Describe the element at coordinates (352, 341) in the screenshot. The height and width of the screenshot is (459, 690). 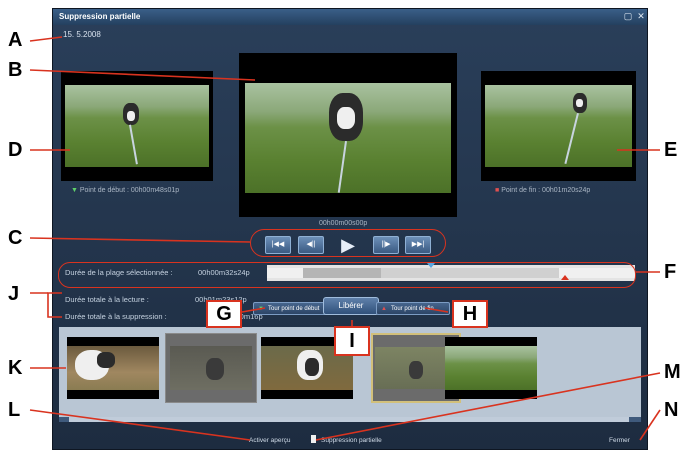
I see `callout-i: I` at that location.